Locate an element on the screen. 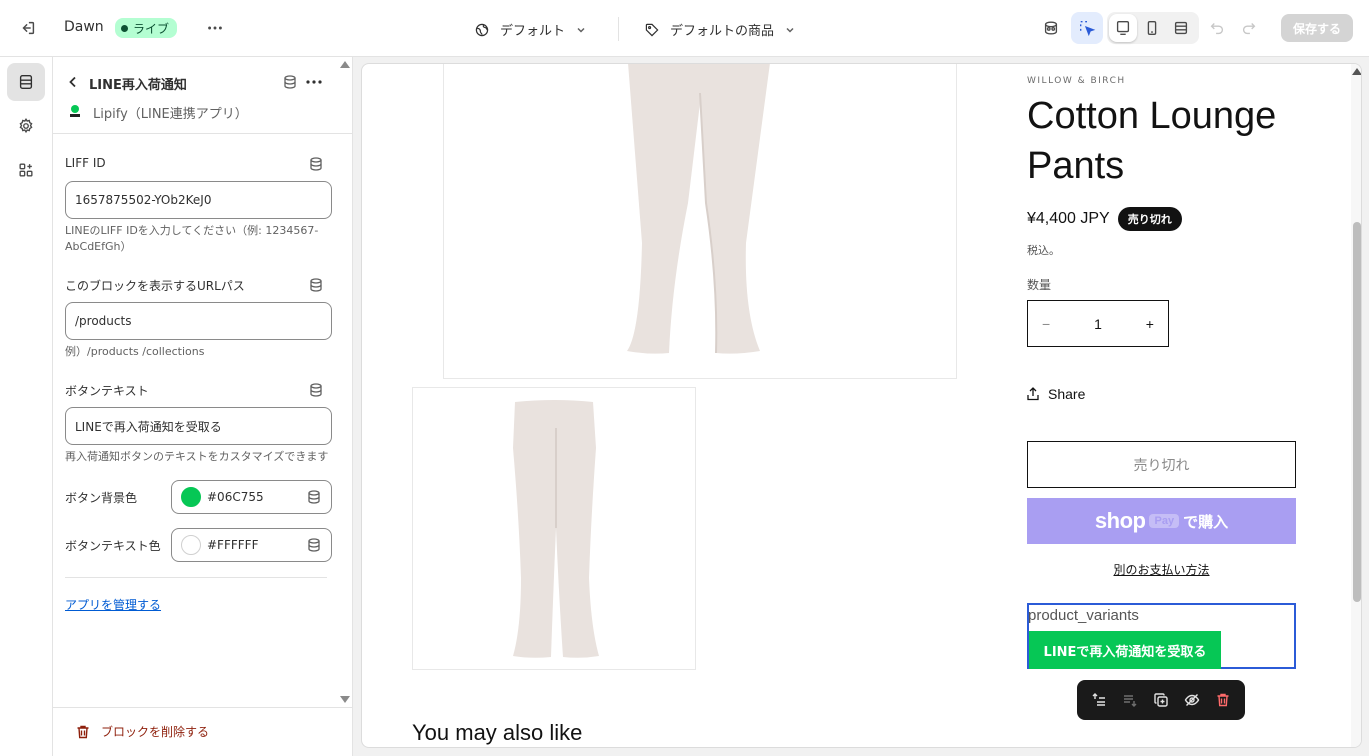 This screenshot has width=1369, height=756. top-bar: Dawn ライブ デフォルト デフォルトの商品 保存する is located at coordinates (684, 28).